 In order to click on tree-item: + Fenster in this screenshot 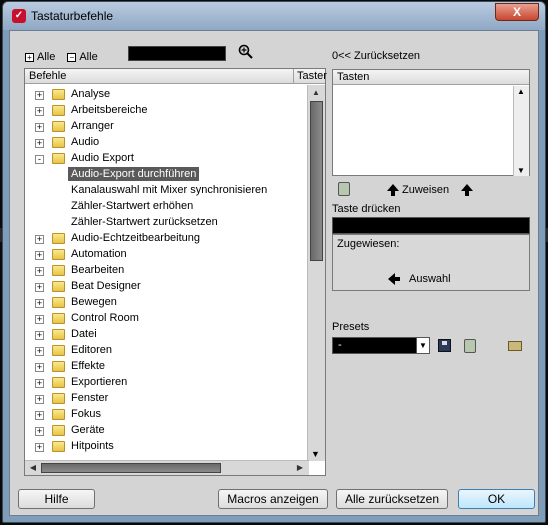, I will do `click(166, 399)`.